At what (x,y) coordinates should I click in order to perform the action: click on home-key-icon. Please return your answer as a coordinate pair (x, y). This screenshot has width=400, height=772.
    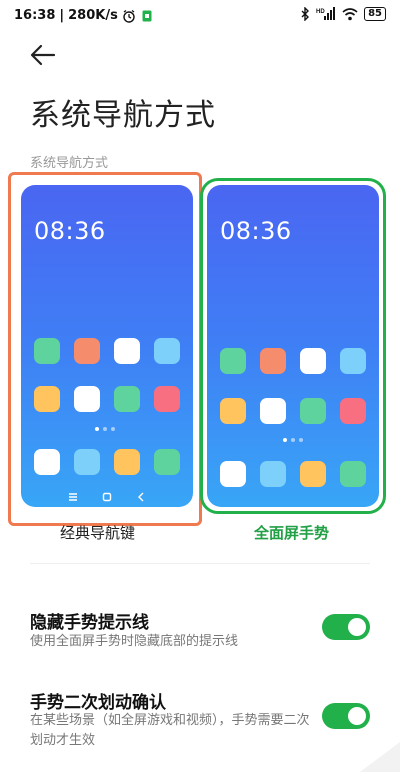
    Looking at the image, I should click on (107, 497).